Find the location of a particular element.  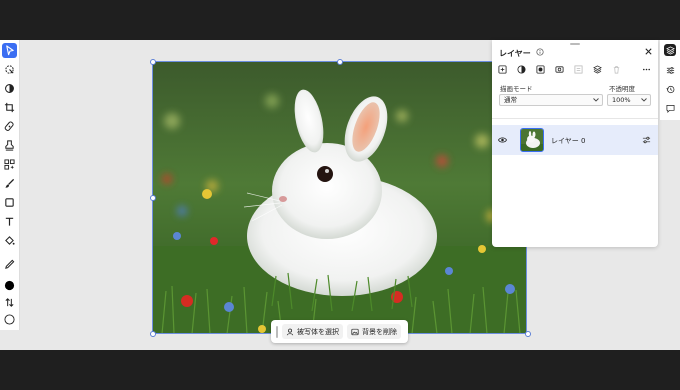

adjust-icon is located at coordinates (9, 88).